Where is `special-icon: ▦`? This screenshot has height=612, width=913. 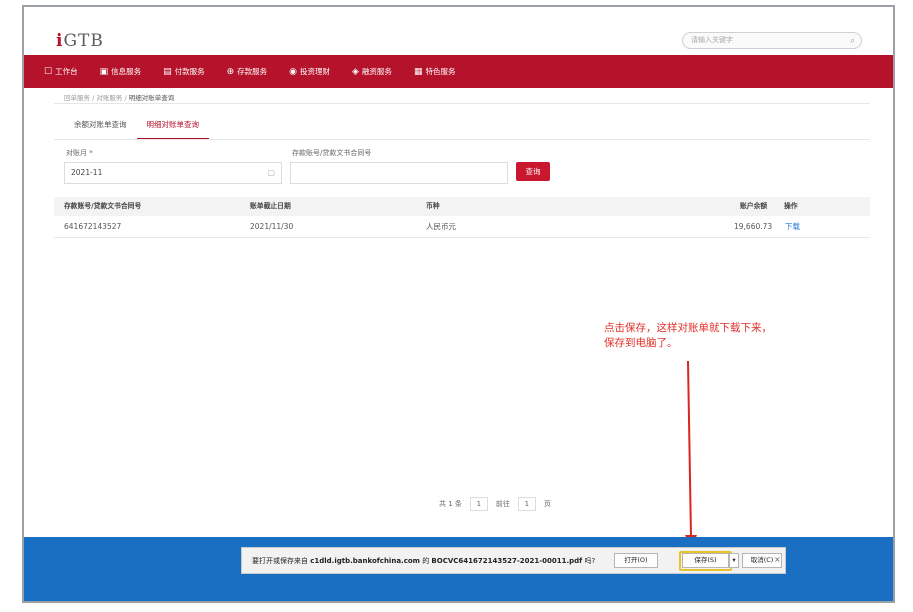
special-icon: ▦ is located at coordinates (418, 71).